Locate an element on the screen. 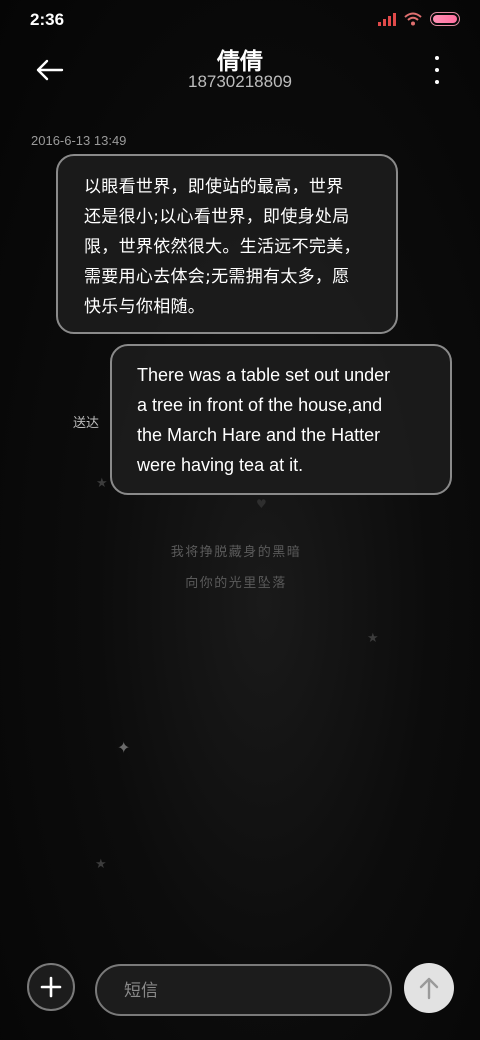 This screenshot has height=1040, width=480. status-icons is located at coordinates (419, 19).